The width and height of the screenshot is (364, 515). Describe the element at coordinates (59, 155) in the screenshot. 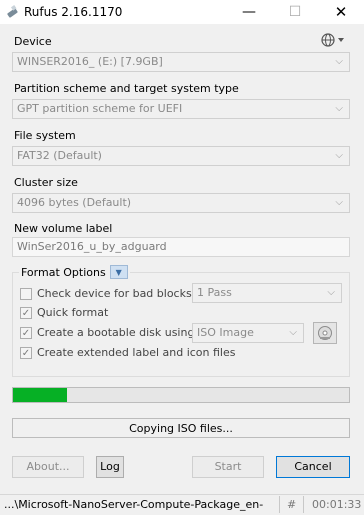

I see `filesystem-value: FAT32 (Default)` at that location.